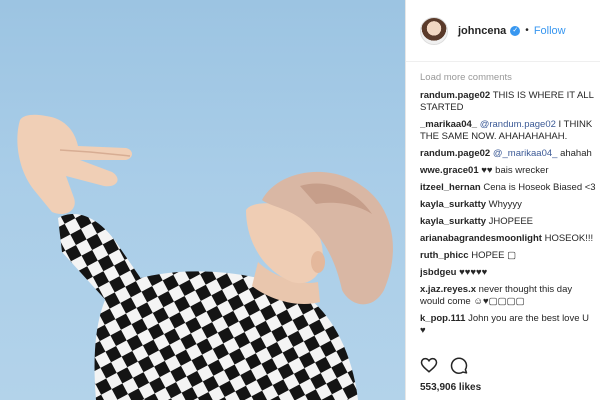 The width and height of the screenshot is (600, 400). I want to click on comment-username: jsbdgeu, so click(438, 272).